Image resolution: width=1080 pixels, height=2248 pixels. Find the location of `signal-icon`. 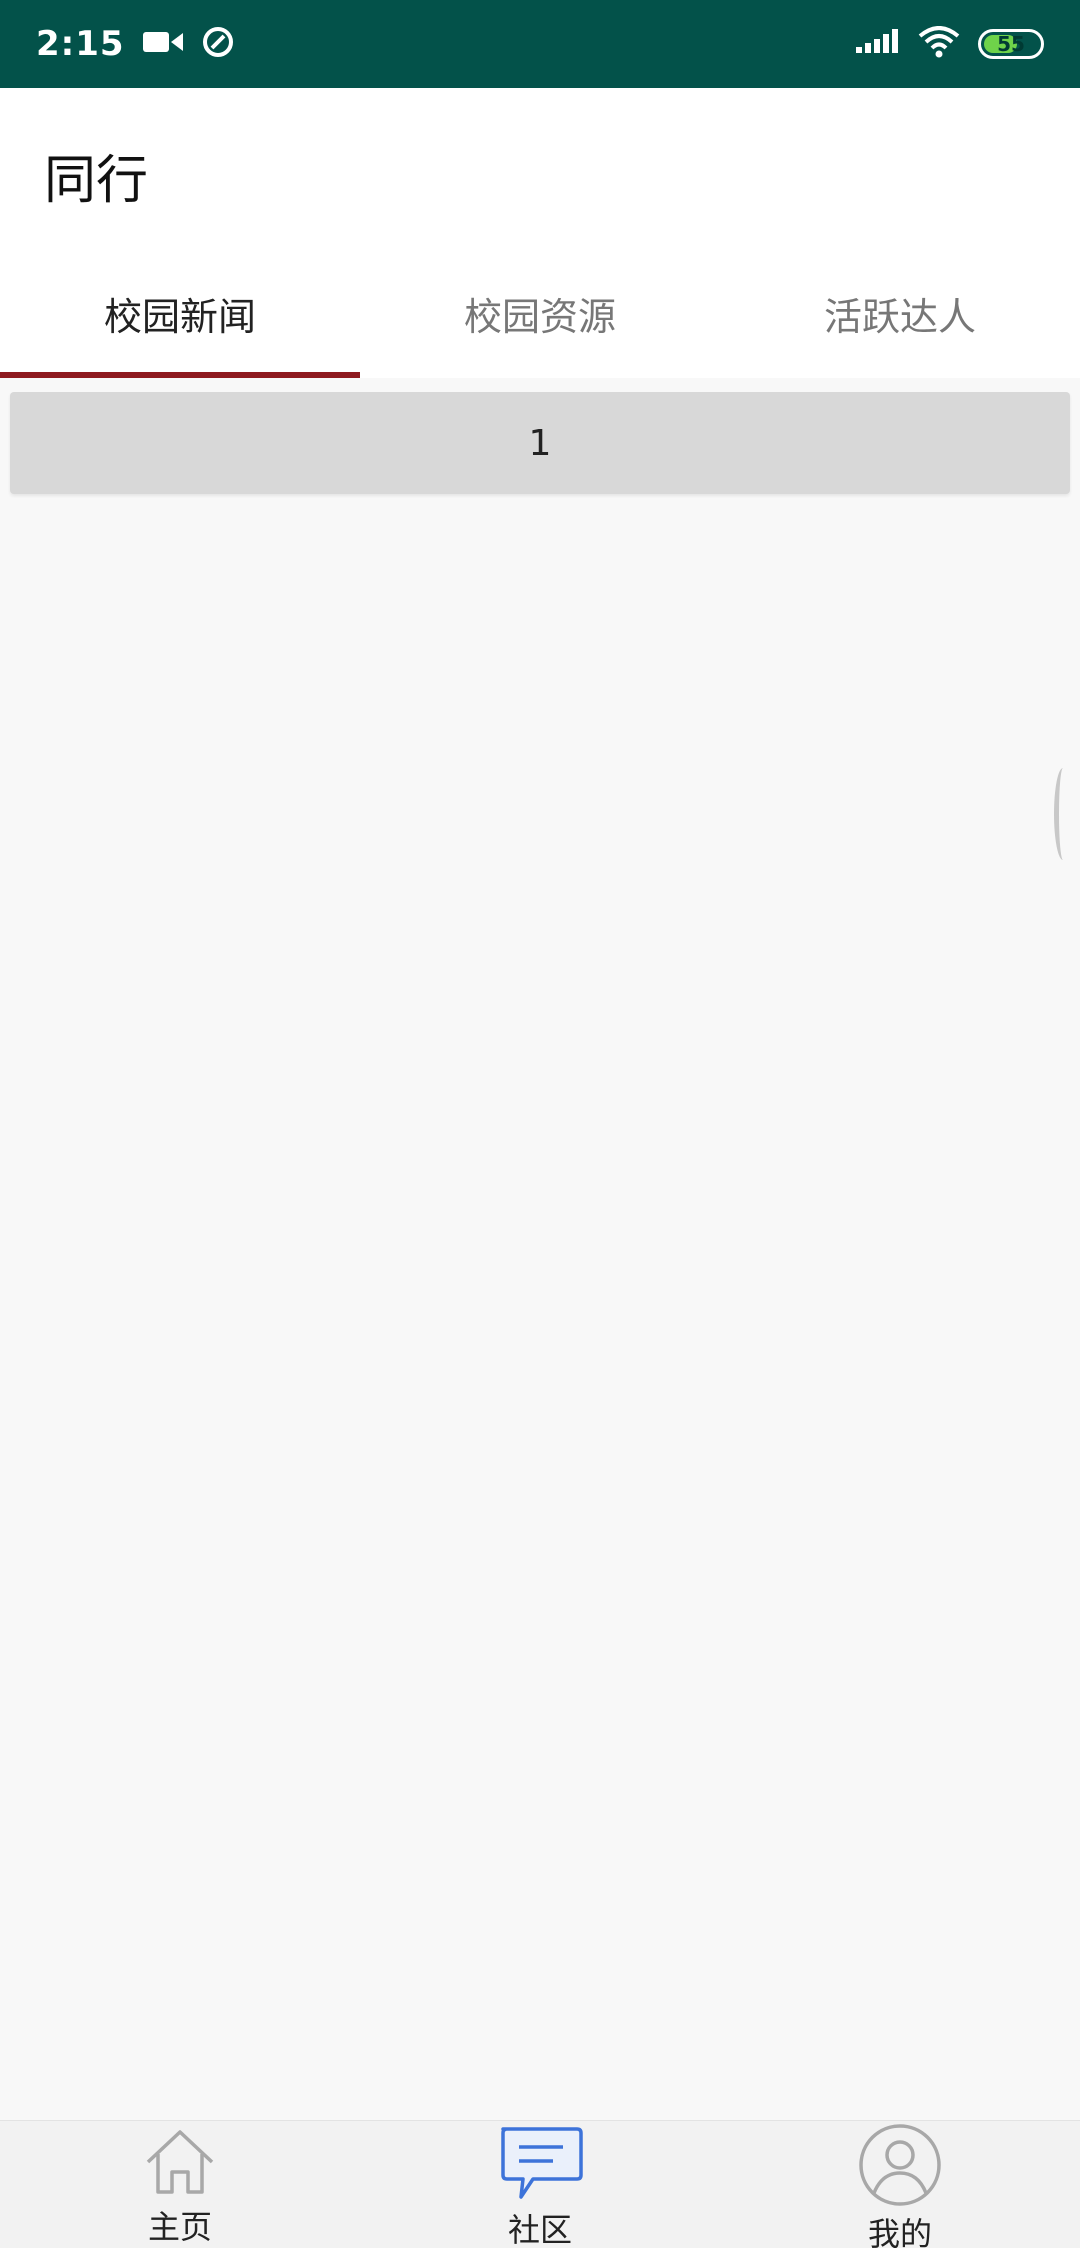

signal-icon is located at coordinates (878, 44).